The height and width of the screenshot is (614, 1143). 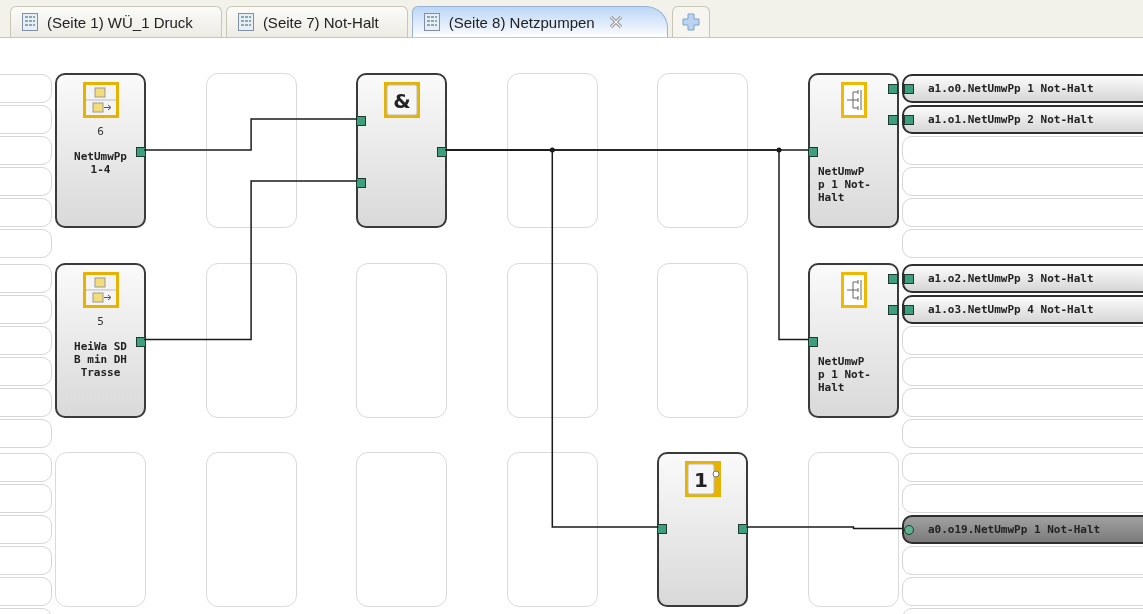 I want to click on tab: (Seite 8) Netzpumpen, so click(x=539, y=21).